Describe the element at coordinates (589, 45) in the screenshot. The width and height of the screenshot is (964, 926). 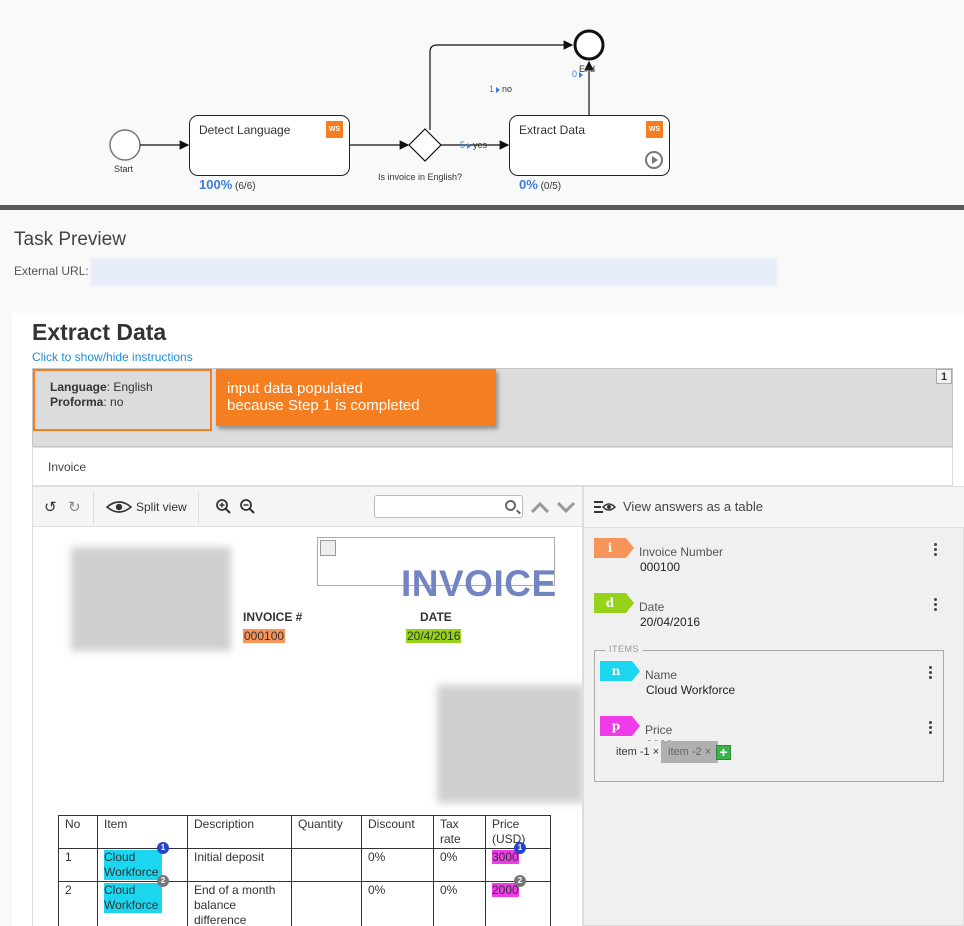
I see `end-event` at that location.